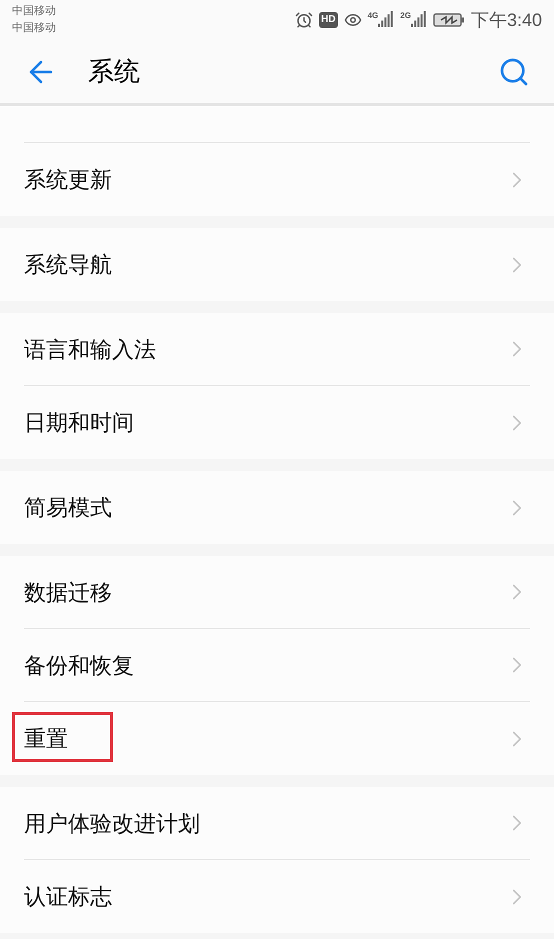  What do you see at coordinates (68, 180) in the screenshot?
I see `item-label: 系统更新` at bounding box center [68, 180].